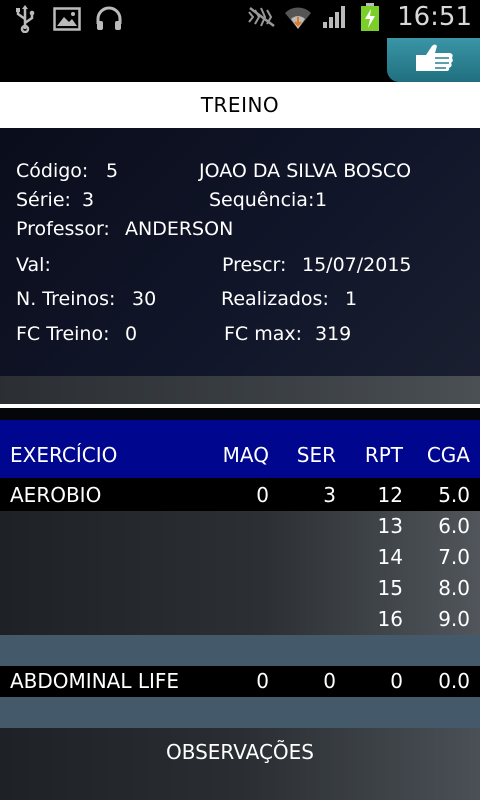 This screenshot has height=800, width=480. Describe the element at coordinates (25, 19) in the screenshot. I see `usb-icon` at that location.